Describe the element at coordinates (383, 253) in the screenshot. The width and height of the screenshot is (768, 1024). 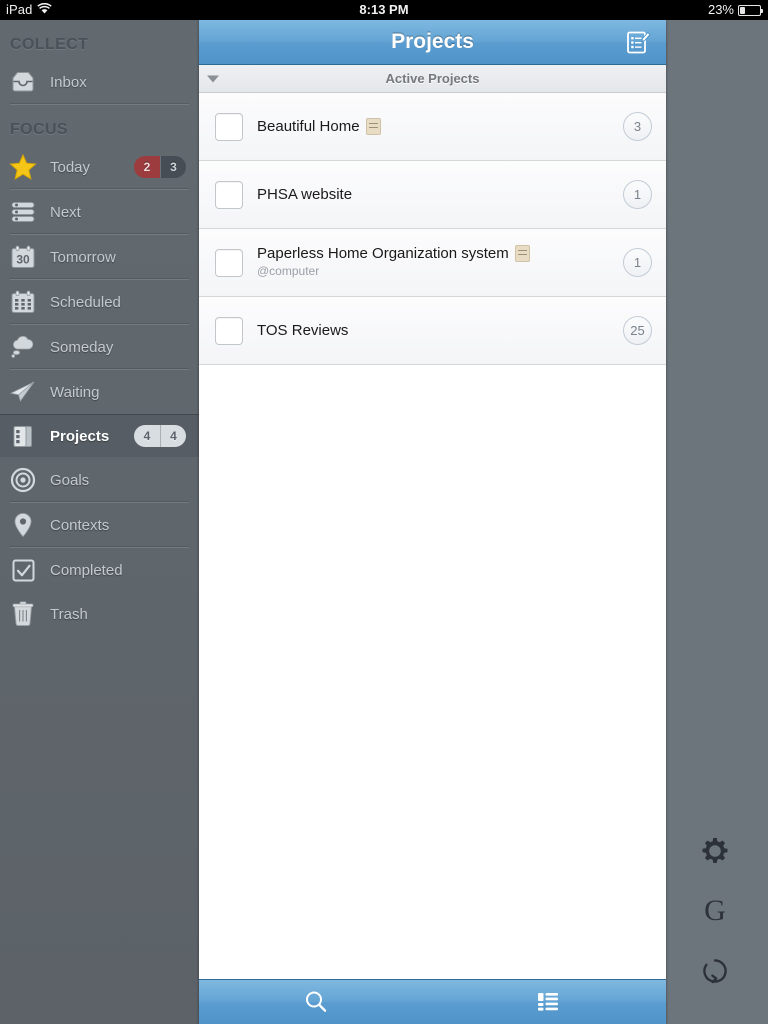
I see `project-title: Paperless Home Organization system` at that location.